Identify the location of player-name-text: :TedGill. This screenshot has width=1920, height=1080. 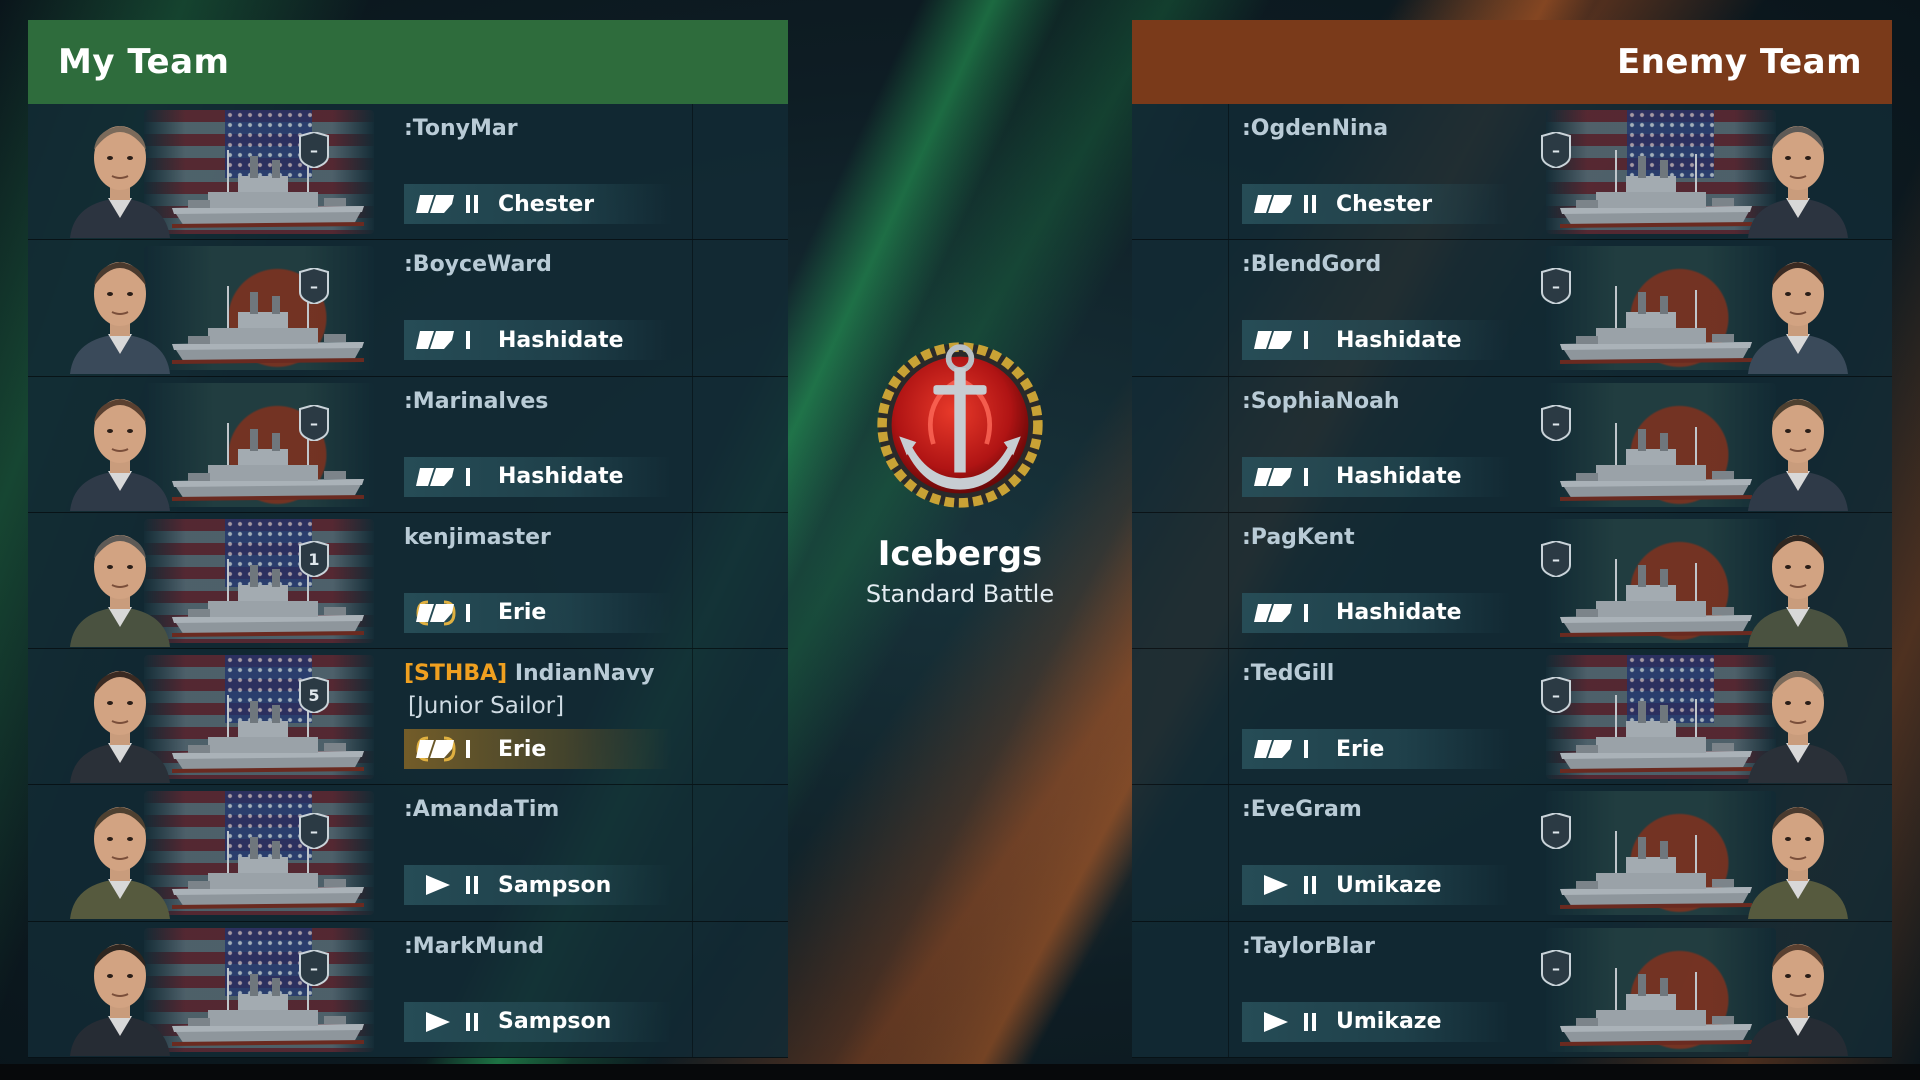
(1288, 674).